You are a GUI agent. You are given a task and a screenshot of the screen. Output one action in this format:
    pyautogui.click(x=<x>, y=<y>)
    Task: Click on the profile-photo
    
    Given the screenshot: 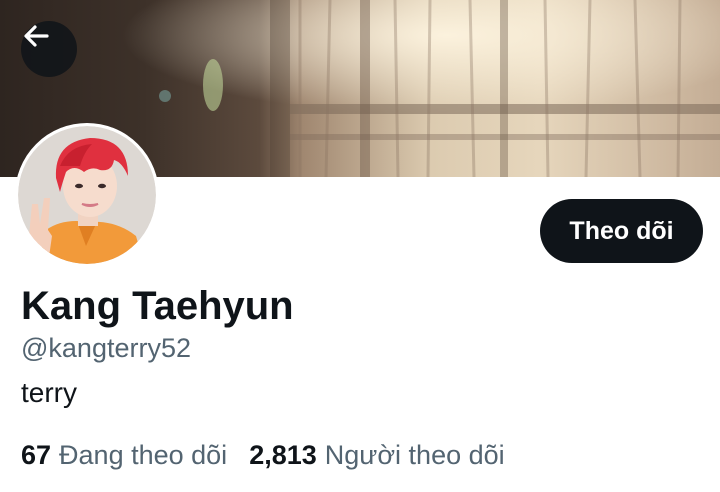 What is the action you would take?
    pyautogui.click(x=87, y=195)
    